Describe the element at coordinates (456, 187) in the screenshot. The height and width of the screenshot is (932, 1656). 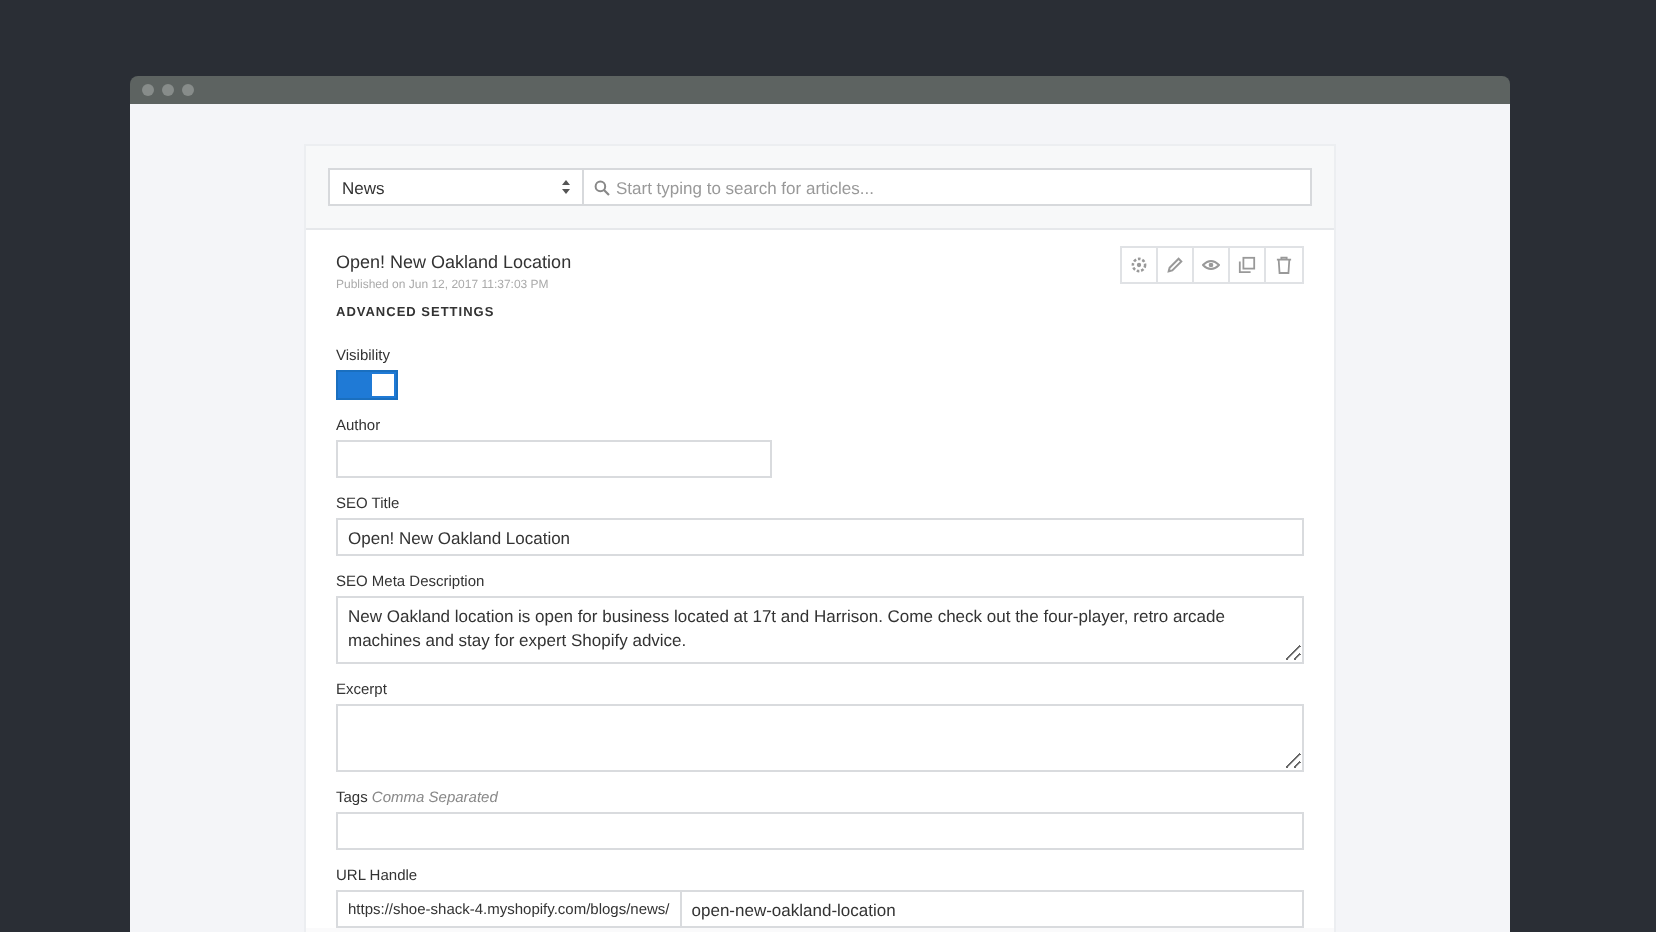
I see `blog-select: News` at that location.